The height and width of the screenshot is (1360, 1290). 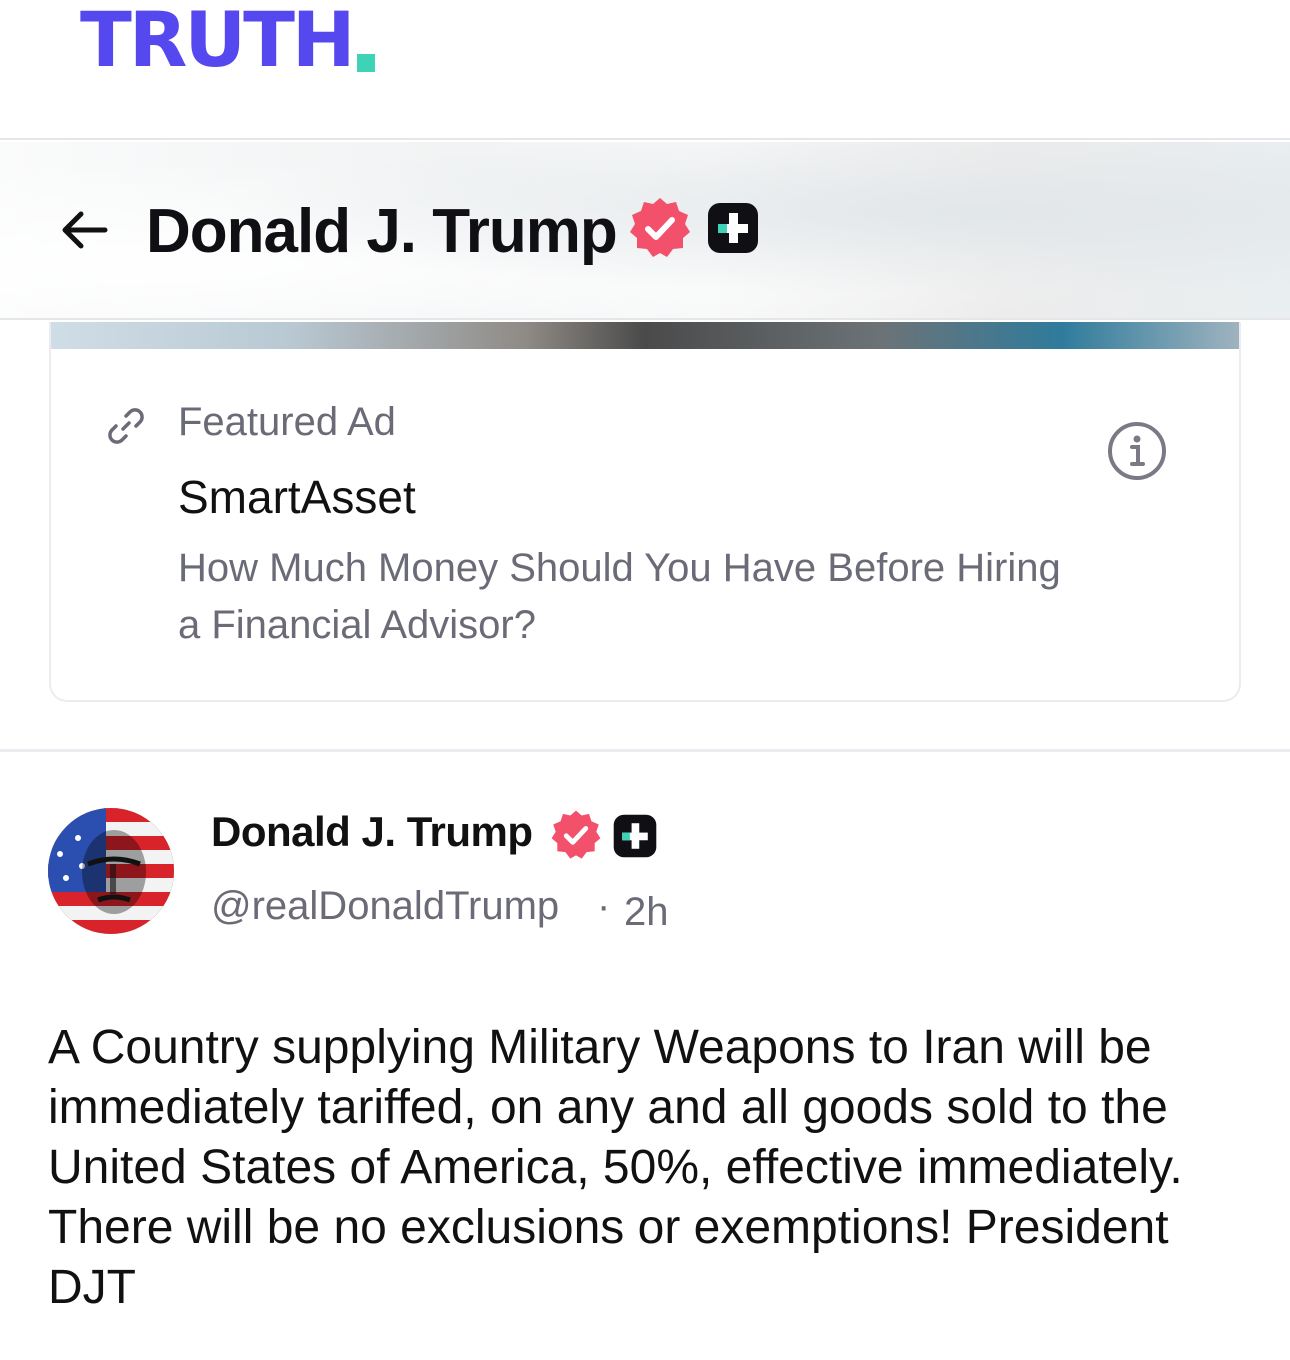 What do you see at coordinates (372, 832) in the screenshot?
I see `author-name: Donald J. Trump` at bounding box center [372, 832].